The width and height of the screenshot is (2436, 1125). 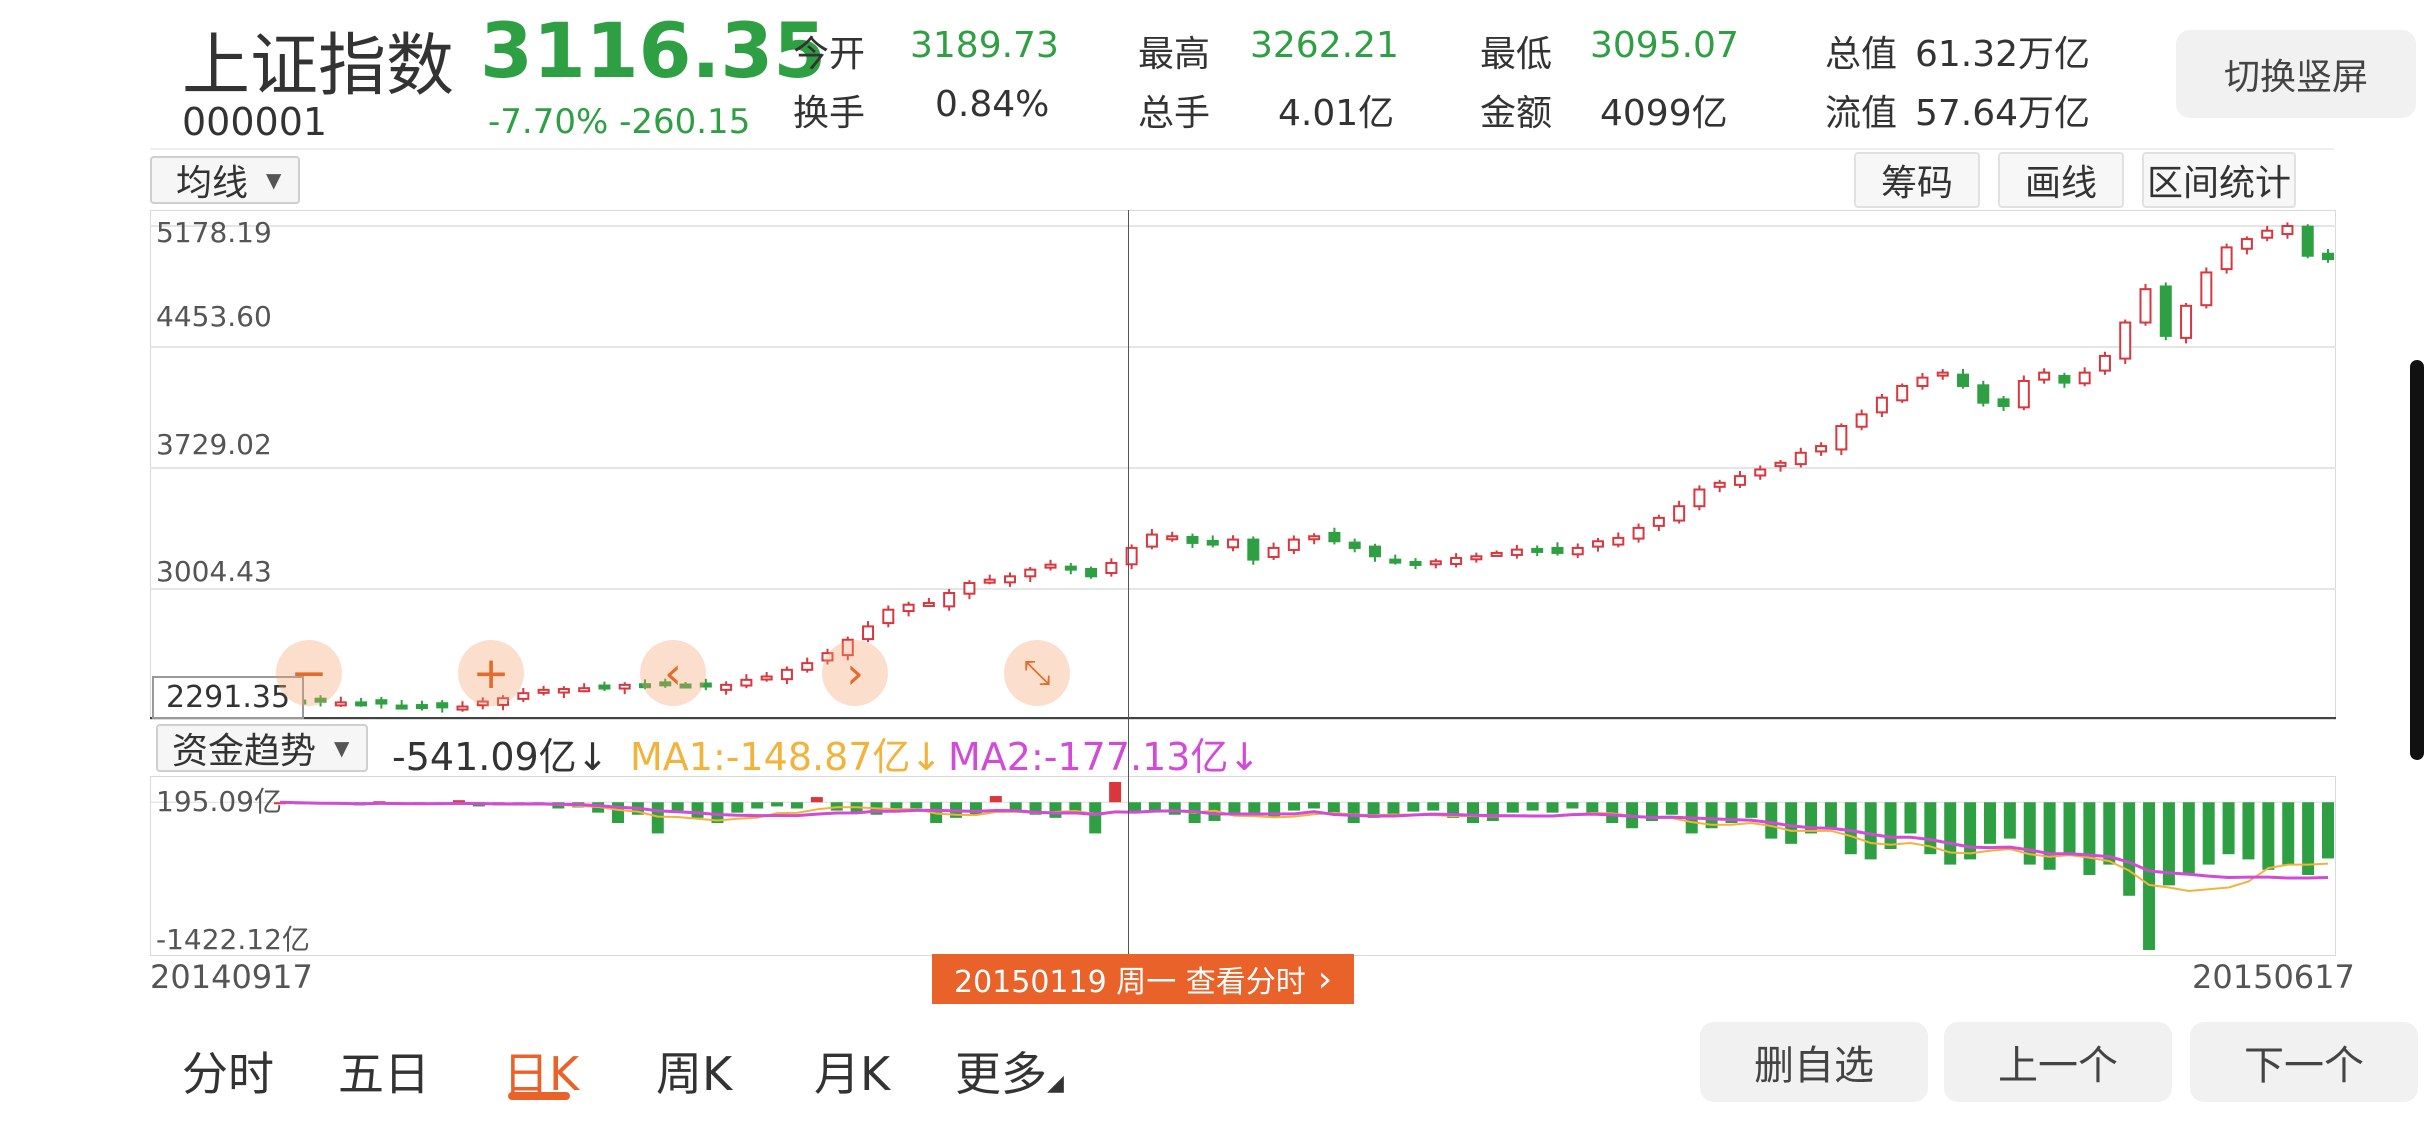 I want to click on fund-select: 资金趋势 ▼, so click(x=262, y=748).